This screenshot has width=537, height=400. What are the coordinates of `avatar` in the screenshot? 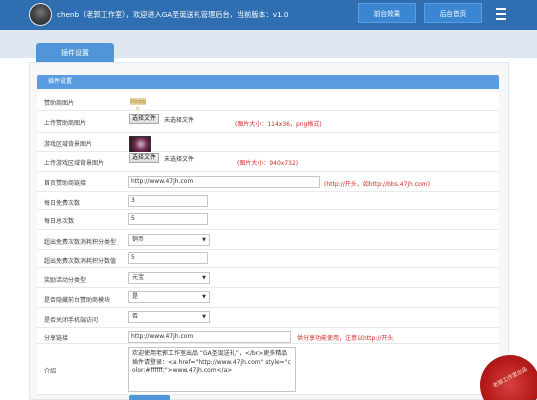 It's located at (40, 14).